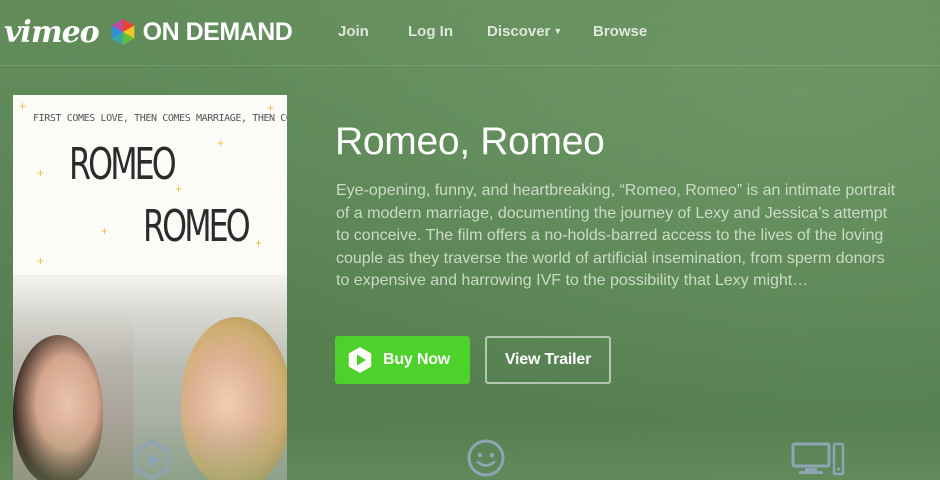 This screenshot has width=940, height=480. What do you see at coordinates (430, 31) in the screenshot?
I see `nav-login: Log In` at bounding box center [430, 31].